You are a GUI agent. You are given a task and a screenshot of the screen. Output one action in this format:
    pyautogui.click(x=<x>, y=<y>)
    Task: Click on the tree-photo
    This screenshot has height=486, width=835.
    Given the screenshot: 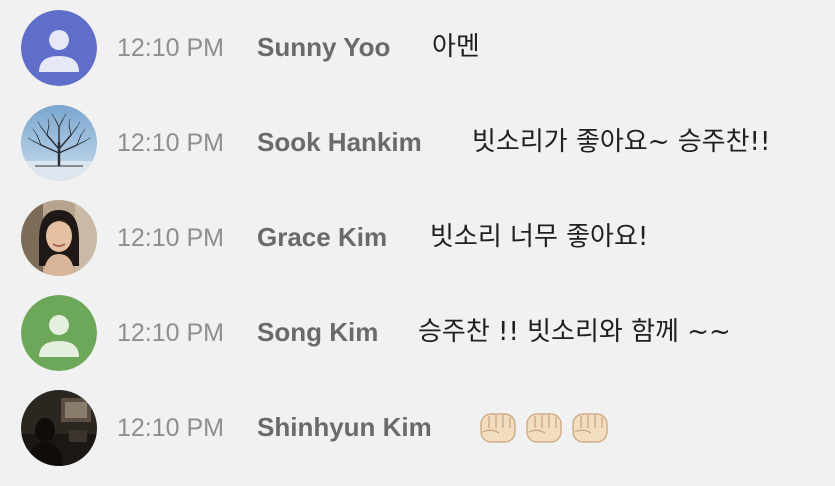 What is the action you would take?
    pyautogui.click(x=59, y=143)
    